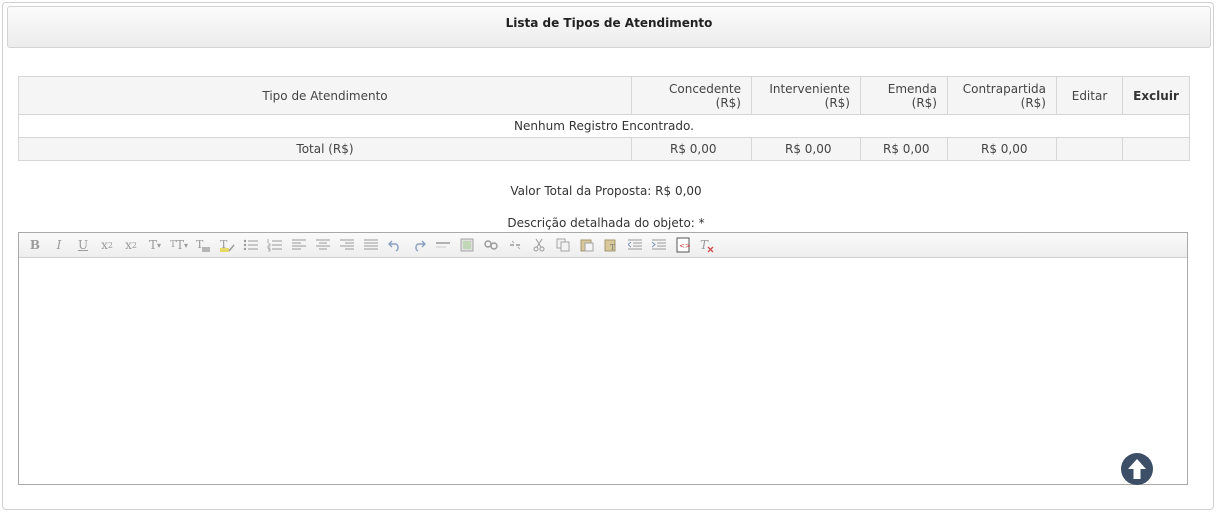  I want to click on font-size-icon: T T ▾, so click(179, 245).